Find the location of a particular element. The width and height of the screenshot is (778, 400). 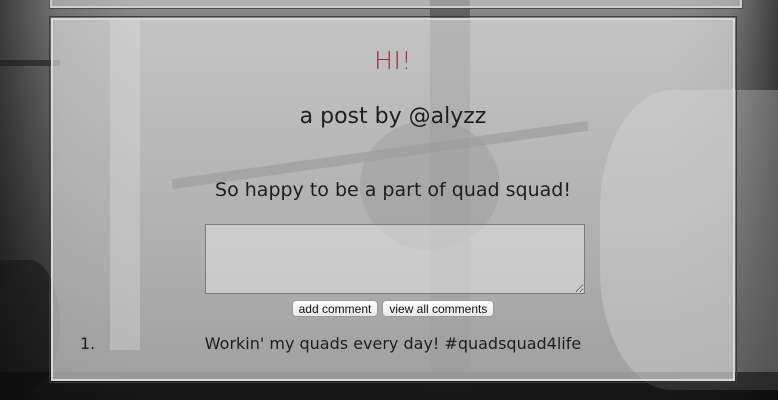

comment-actions: add comment view all comments is located at coordinates (393, 308).